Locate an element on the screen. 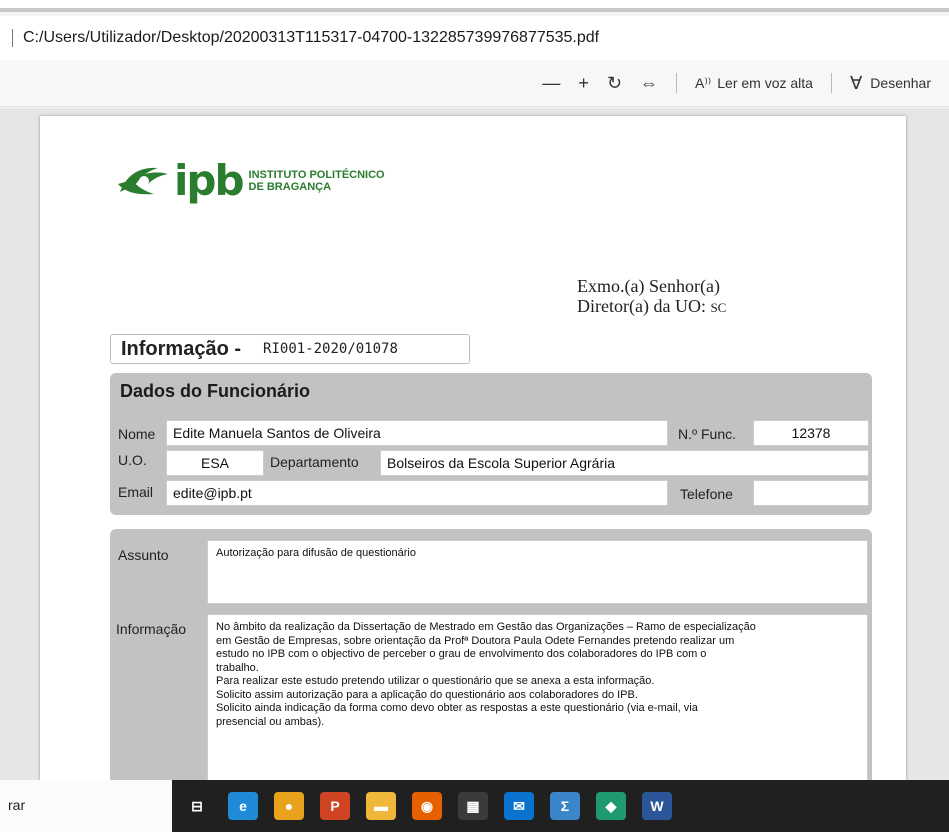 The height and width of the screenshot is (832, 949). draw-button: ∀ Desenhar is located at coordinates (890, 83).